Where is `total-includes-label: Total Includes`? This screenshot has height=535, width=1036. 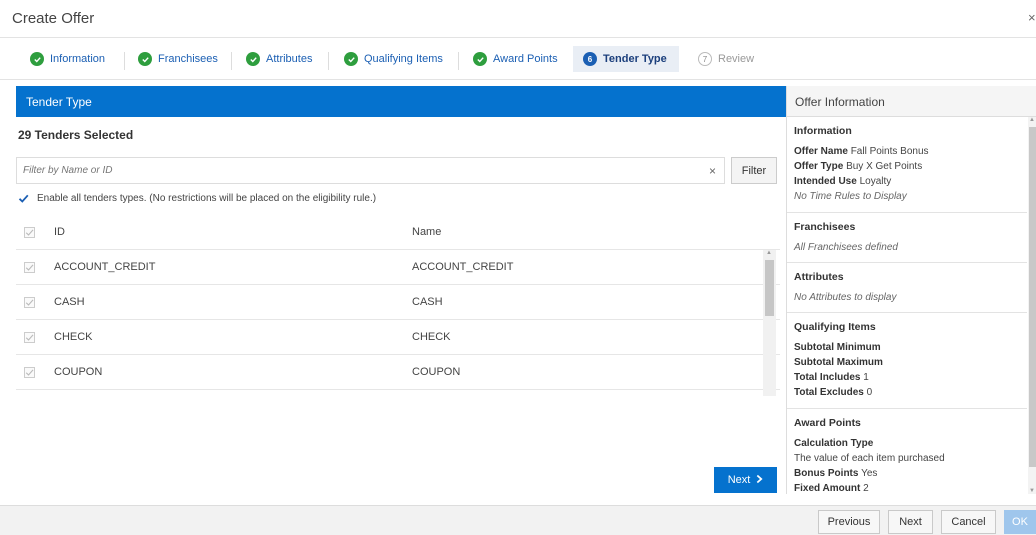
total-includes-label: Total Includes is located at coordinates (827, 377).